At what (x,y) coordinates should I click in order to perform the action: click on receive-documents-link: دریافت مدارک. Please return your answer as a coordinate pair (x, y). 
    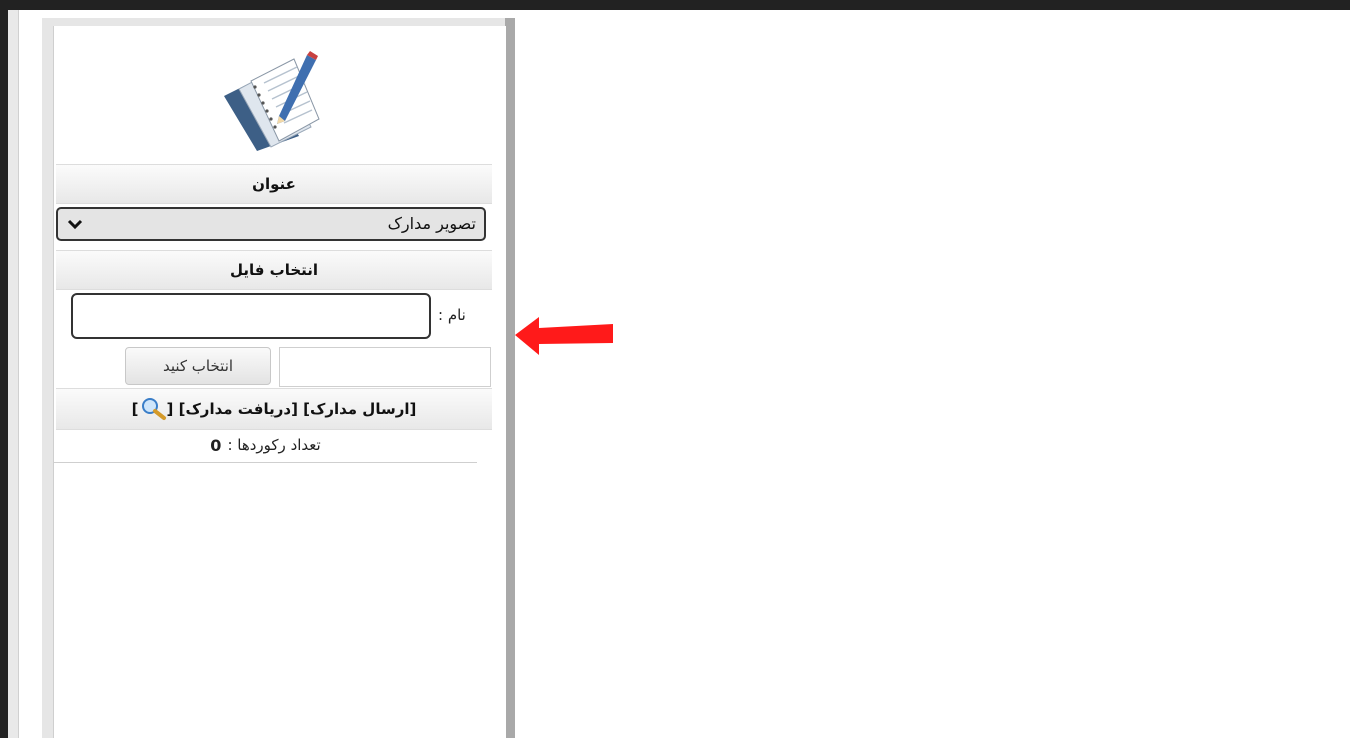
    Looking at the image, I should click on (238, 409).